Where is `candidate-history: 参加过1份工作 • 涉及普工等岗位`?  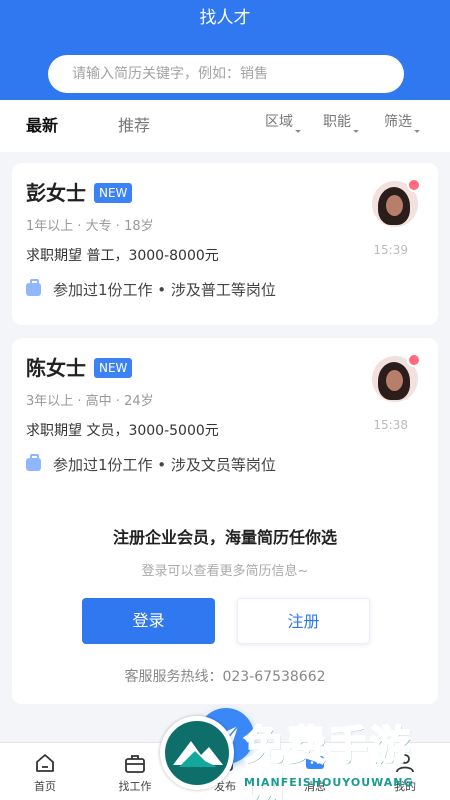 candidate-history: 参加过1份工作 • 涉及普工等岗位 is located at coordinates (151, 290).